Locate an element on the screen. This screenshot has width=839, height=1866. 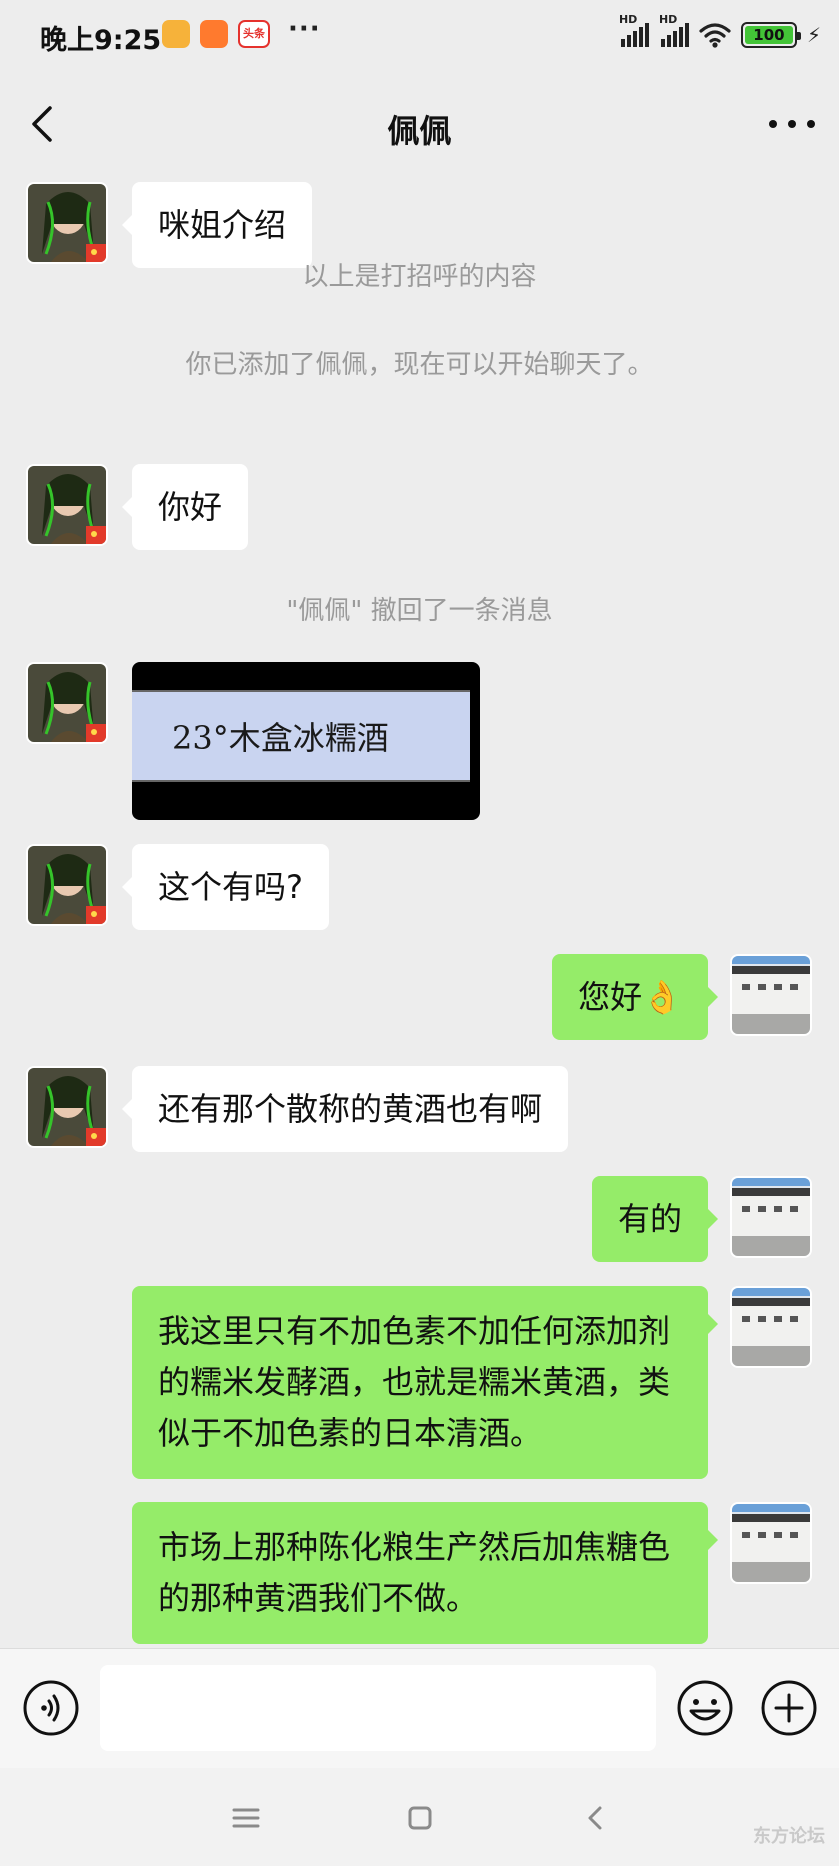
system-nav-bar: 东方论坛 is located at coordinates (419, 1817).